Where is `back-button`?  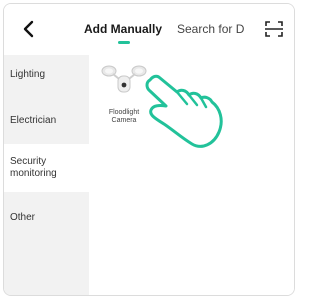
back-button is located at coordinates (29, 29).